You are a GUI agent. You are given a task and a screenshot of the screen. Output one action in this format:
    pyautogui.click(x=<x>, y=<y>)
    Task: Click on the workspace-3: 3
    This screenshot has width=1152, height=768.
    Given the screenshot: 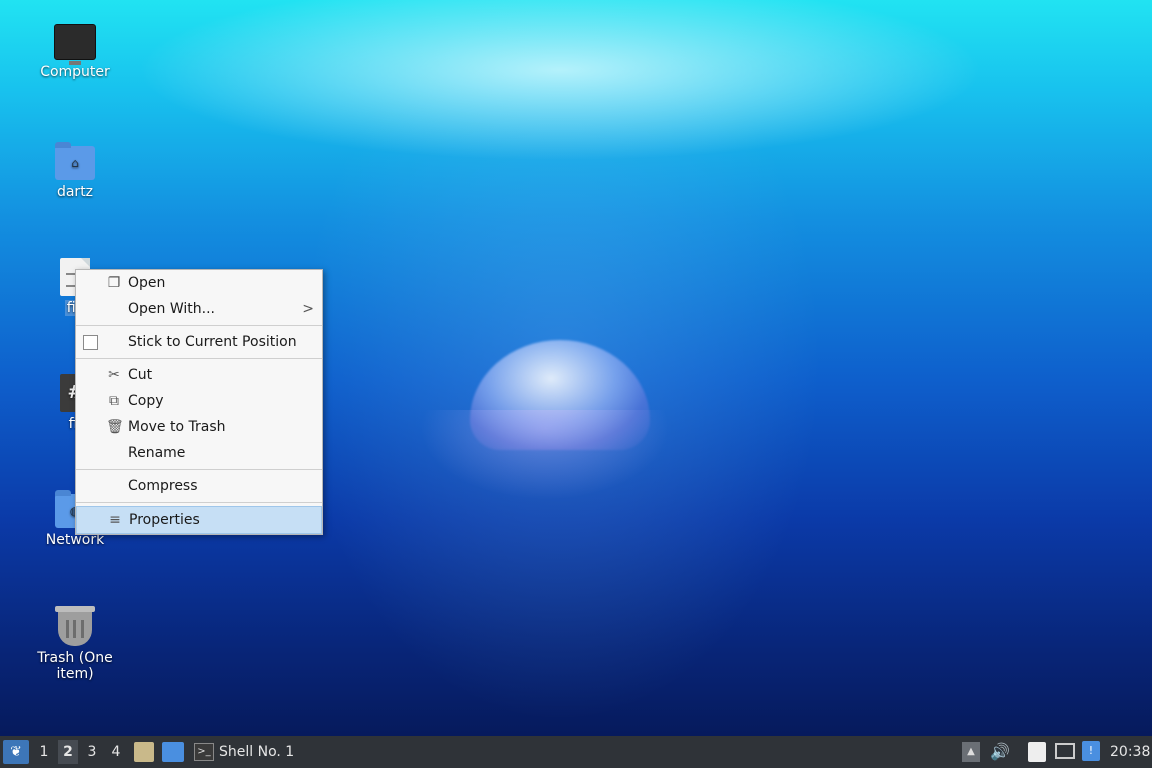 What is the action you would take?
    pyautogui.click(x=92, y=752)
    